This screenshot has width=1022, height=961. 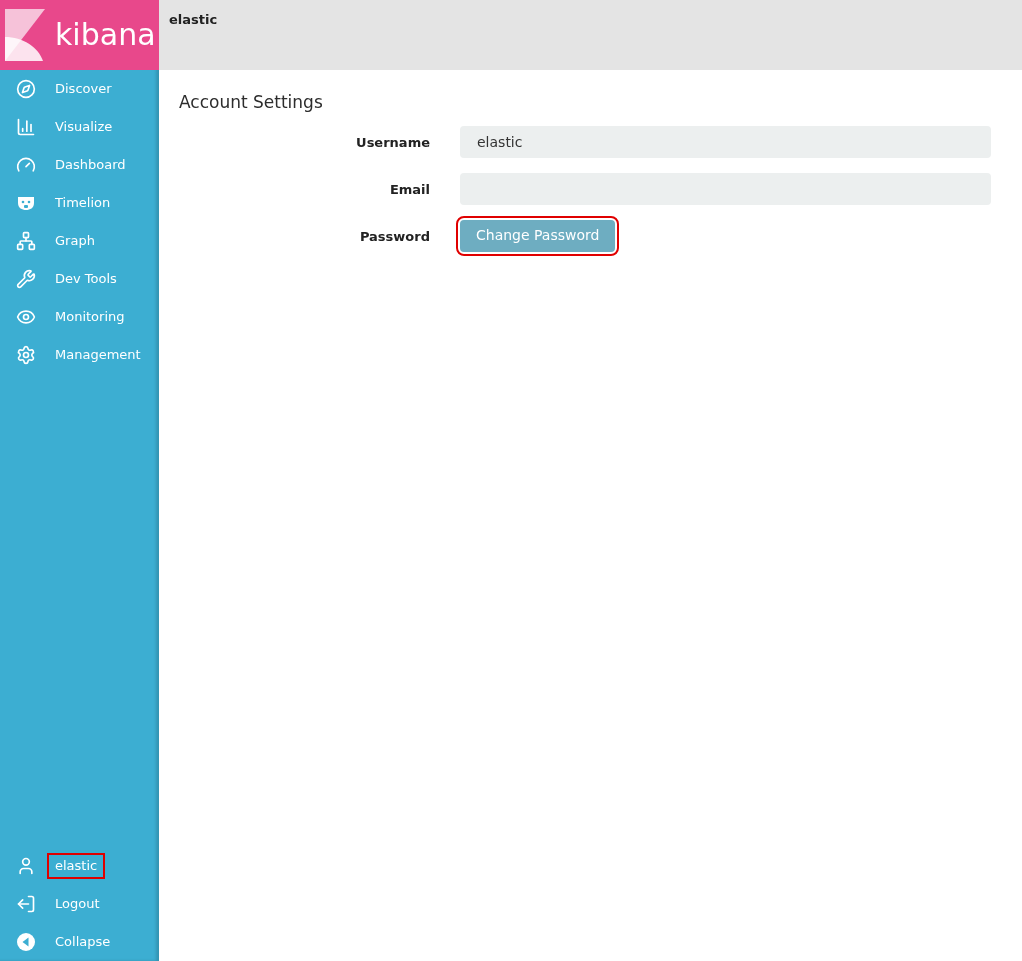 I want to click on eye-icon, so click(x=26, y=317).